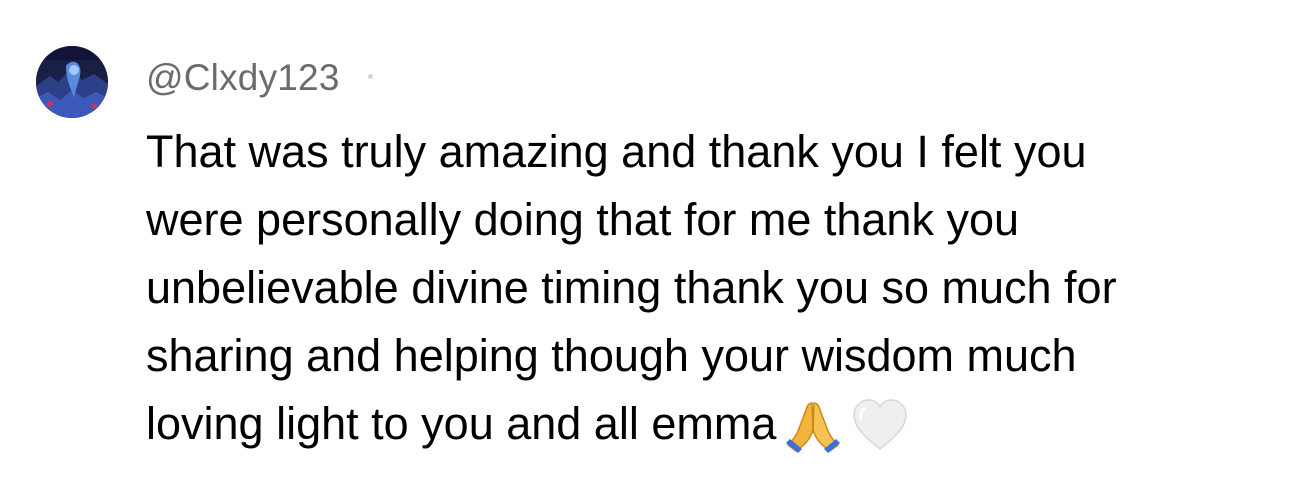 The height and width of the screenshot is (489, 1290). I want to click on folded-hands-icon, so click(813, 425).